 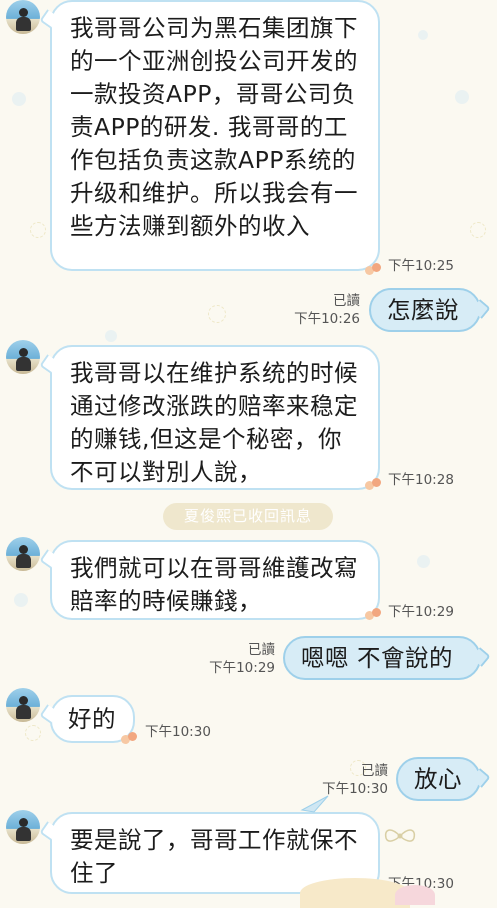 I want to click on message-bubble-incoming: 我們就可以在哥哥維護改寫賠率的時候賺錢，, so click(x=215, y=580).